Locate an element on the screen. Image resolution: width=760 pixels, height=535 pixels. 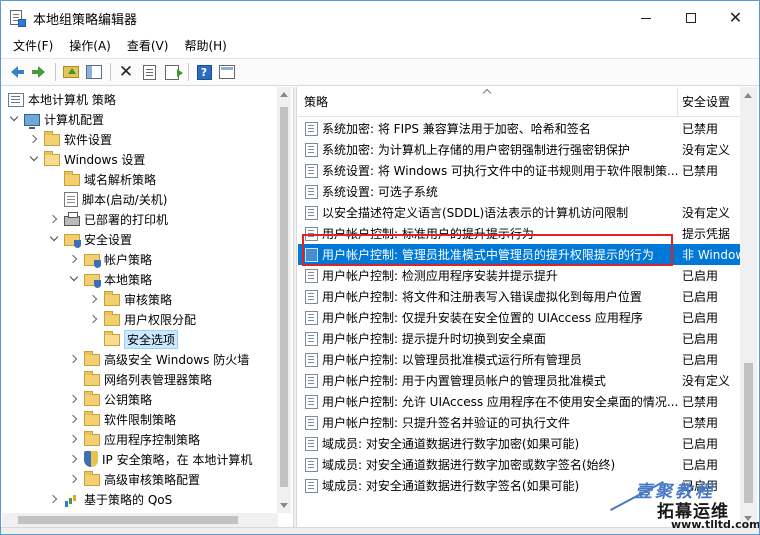
properties-button is located at coordinates (149, 72).